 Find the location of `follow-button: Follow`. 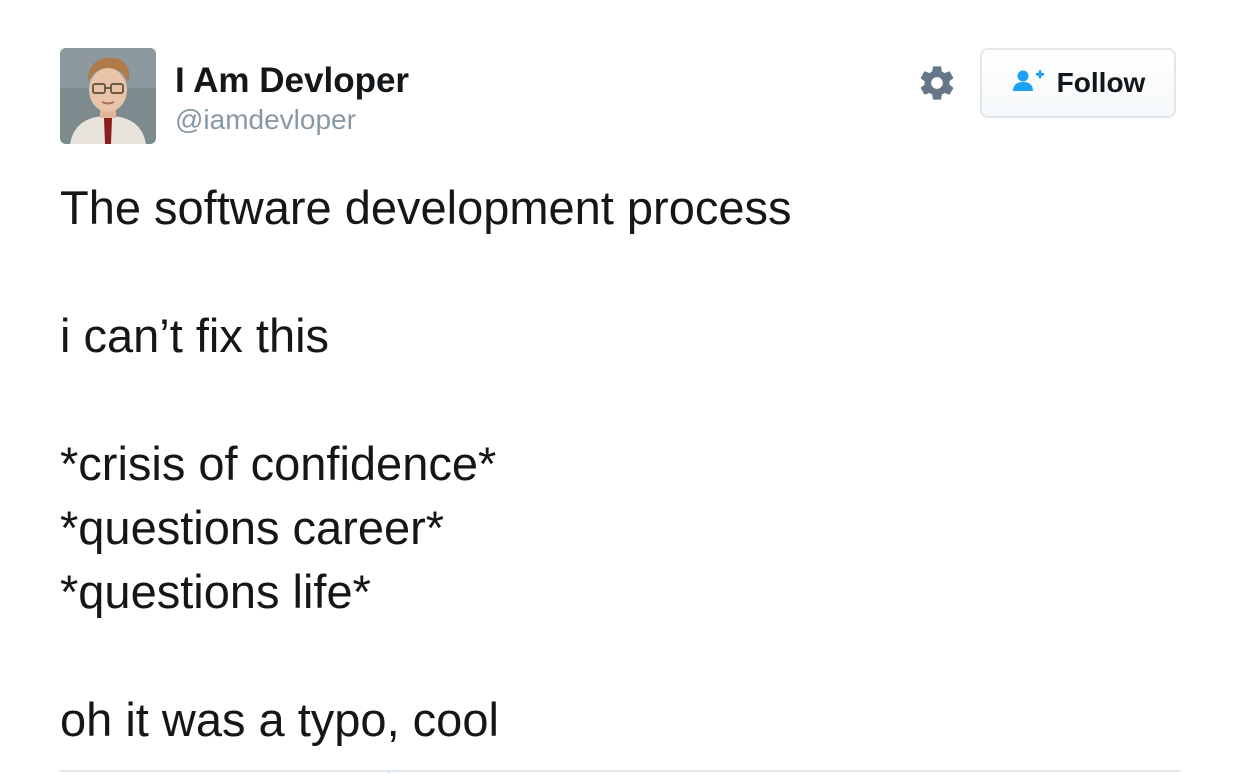

follow-button: Follow is located at coordinates (1078, 83).